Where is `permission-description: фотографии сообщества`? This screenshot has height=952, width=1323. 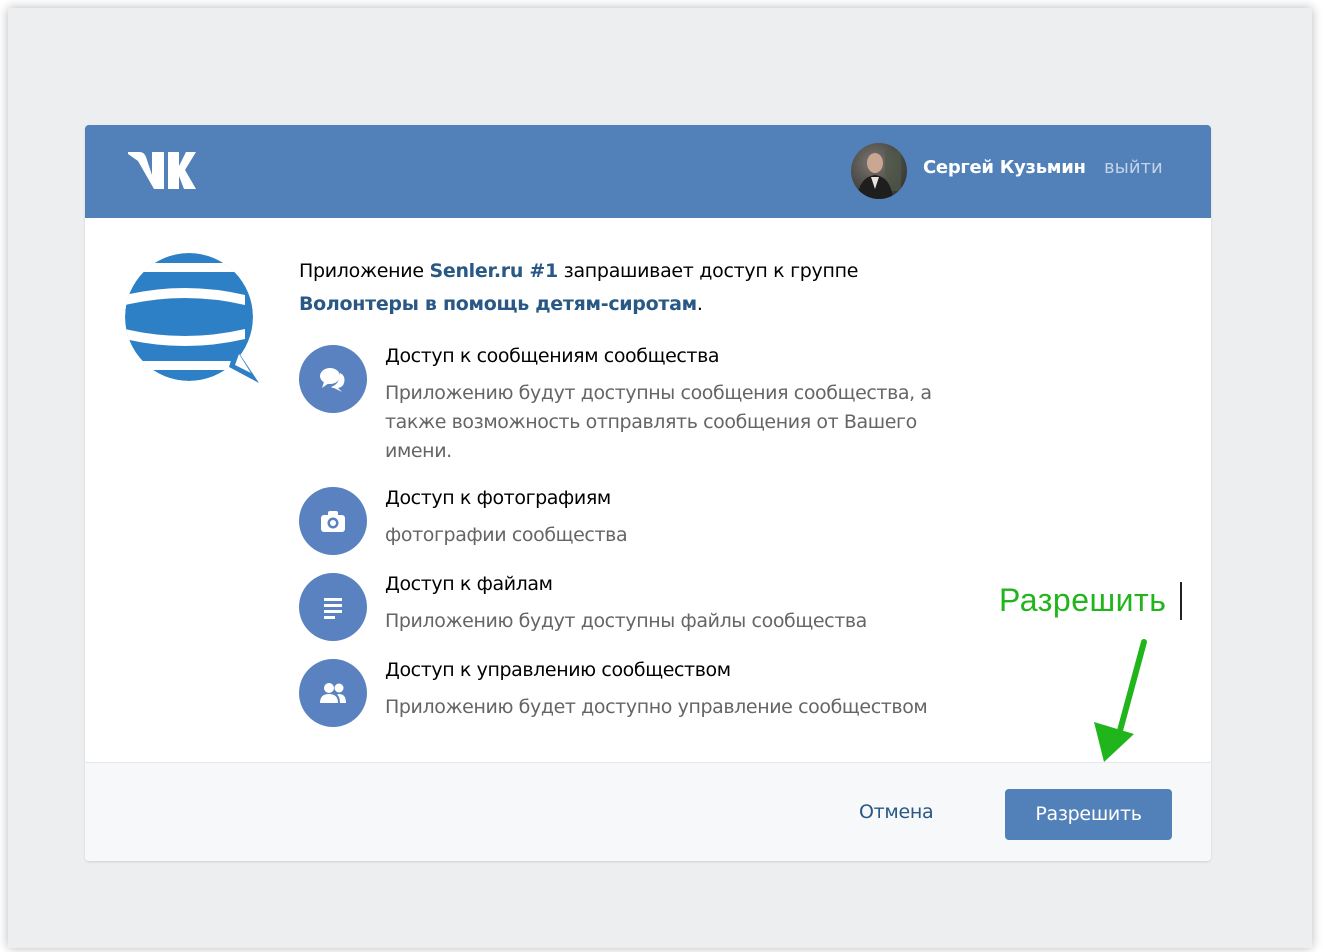 permission-description: фотографии сообщества is located at coordinates (506, 535).